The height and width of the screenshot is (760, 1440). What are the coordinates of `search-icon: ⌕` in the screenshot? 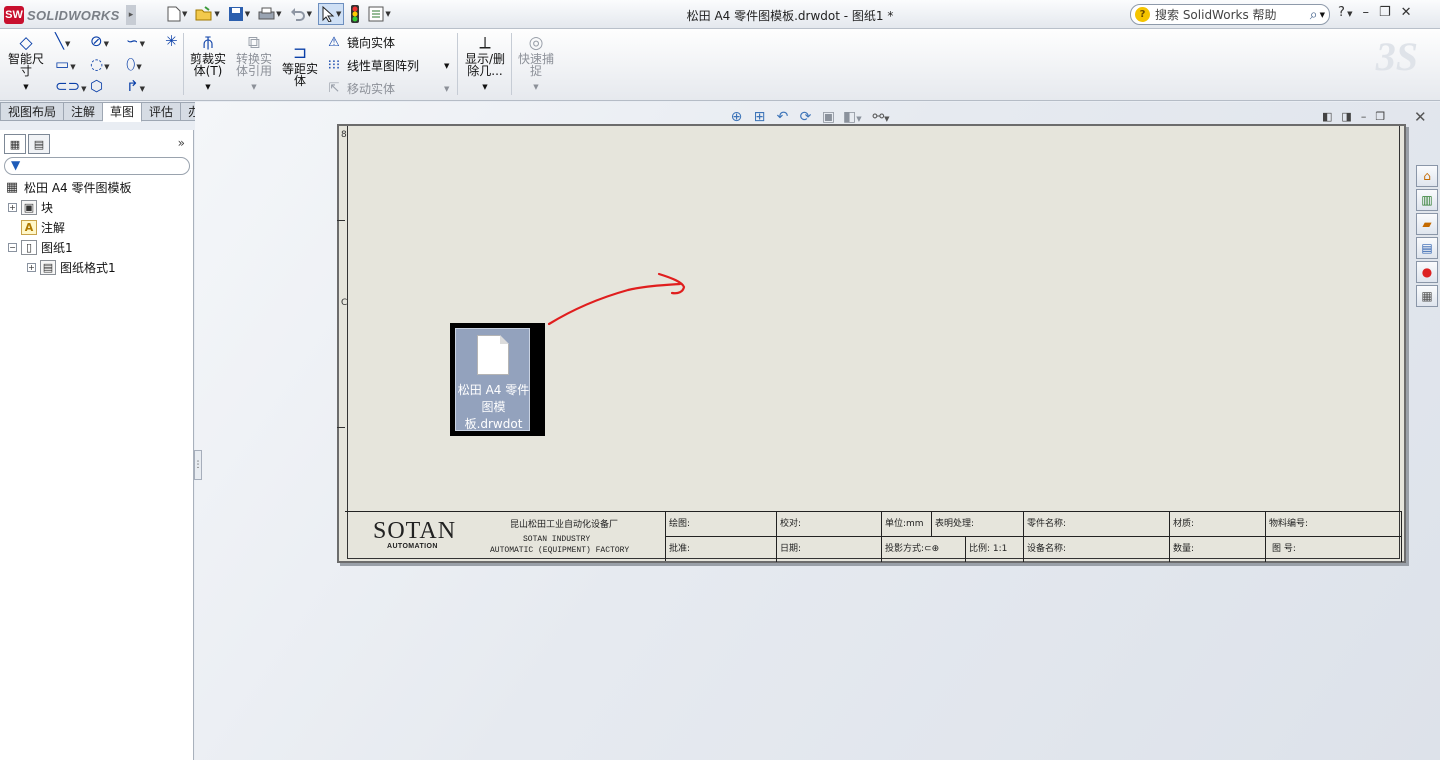 It's located at (1314, 15).